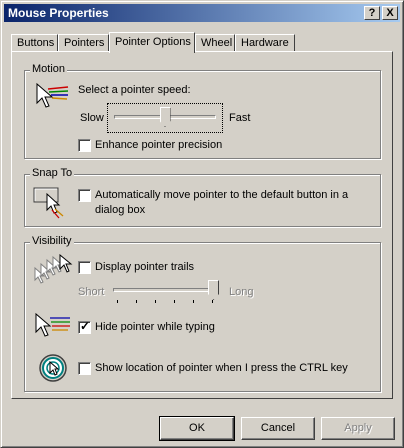 This screenshot has width=404, height=448. I want to click on window-title: Mouse Properties, so click(58, 13).